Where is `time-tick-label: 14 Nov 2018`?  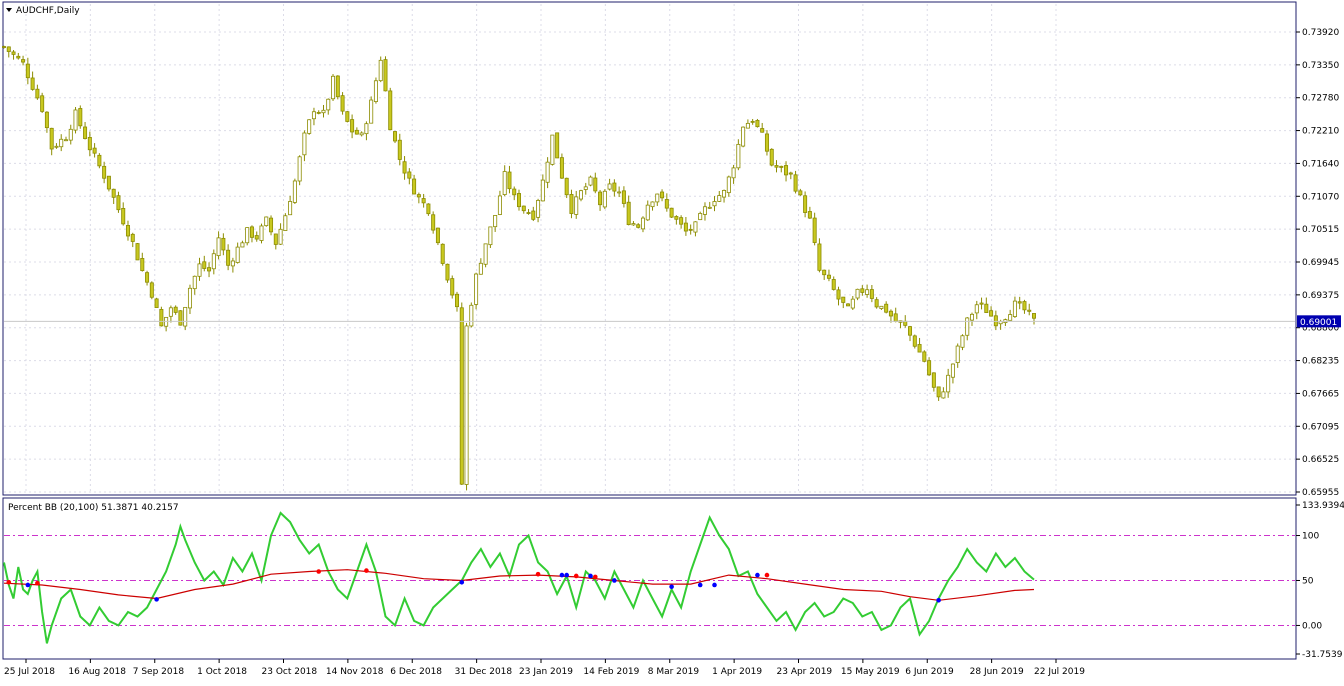 time-tick-label: 14 Nov 2018 is located at coordinates (355, 672).